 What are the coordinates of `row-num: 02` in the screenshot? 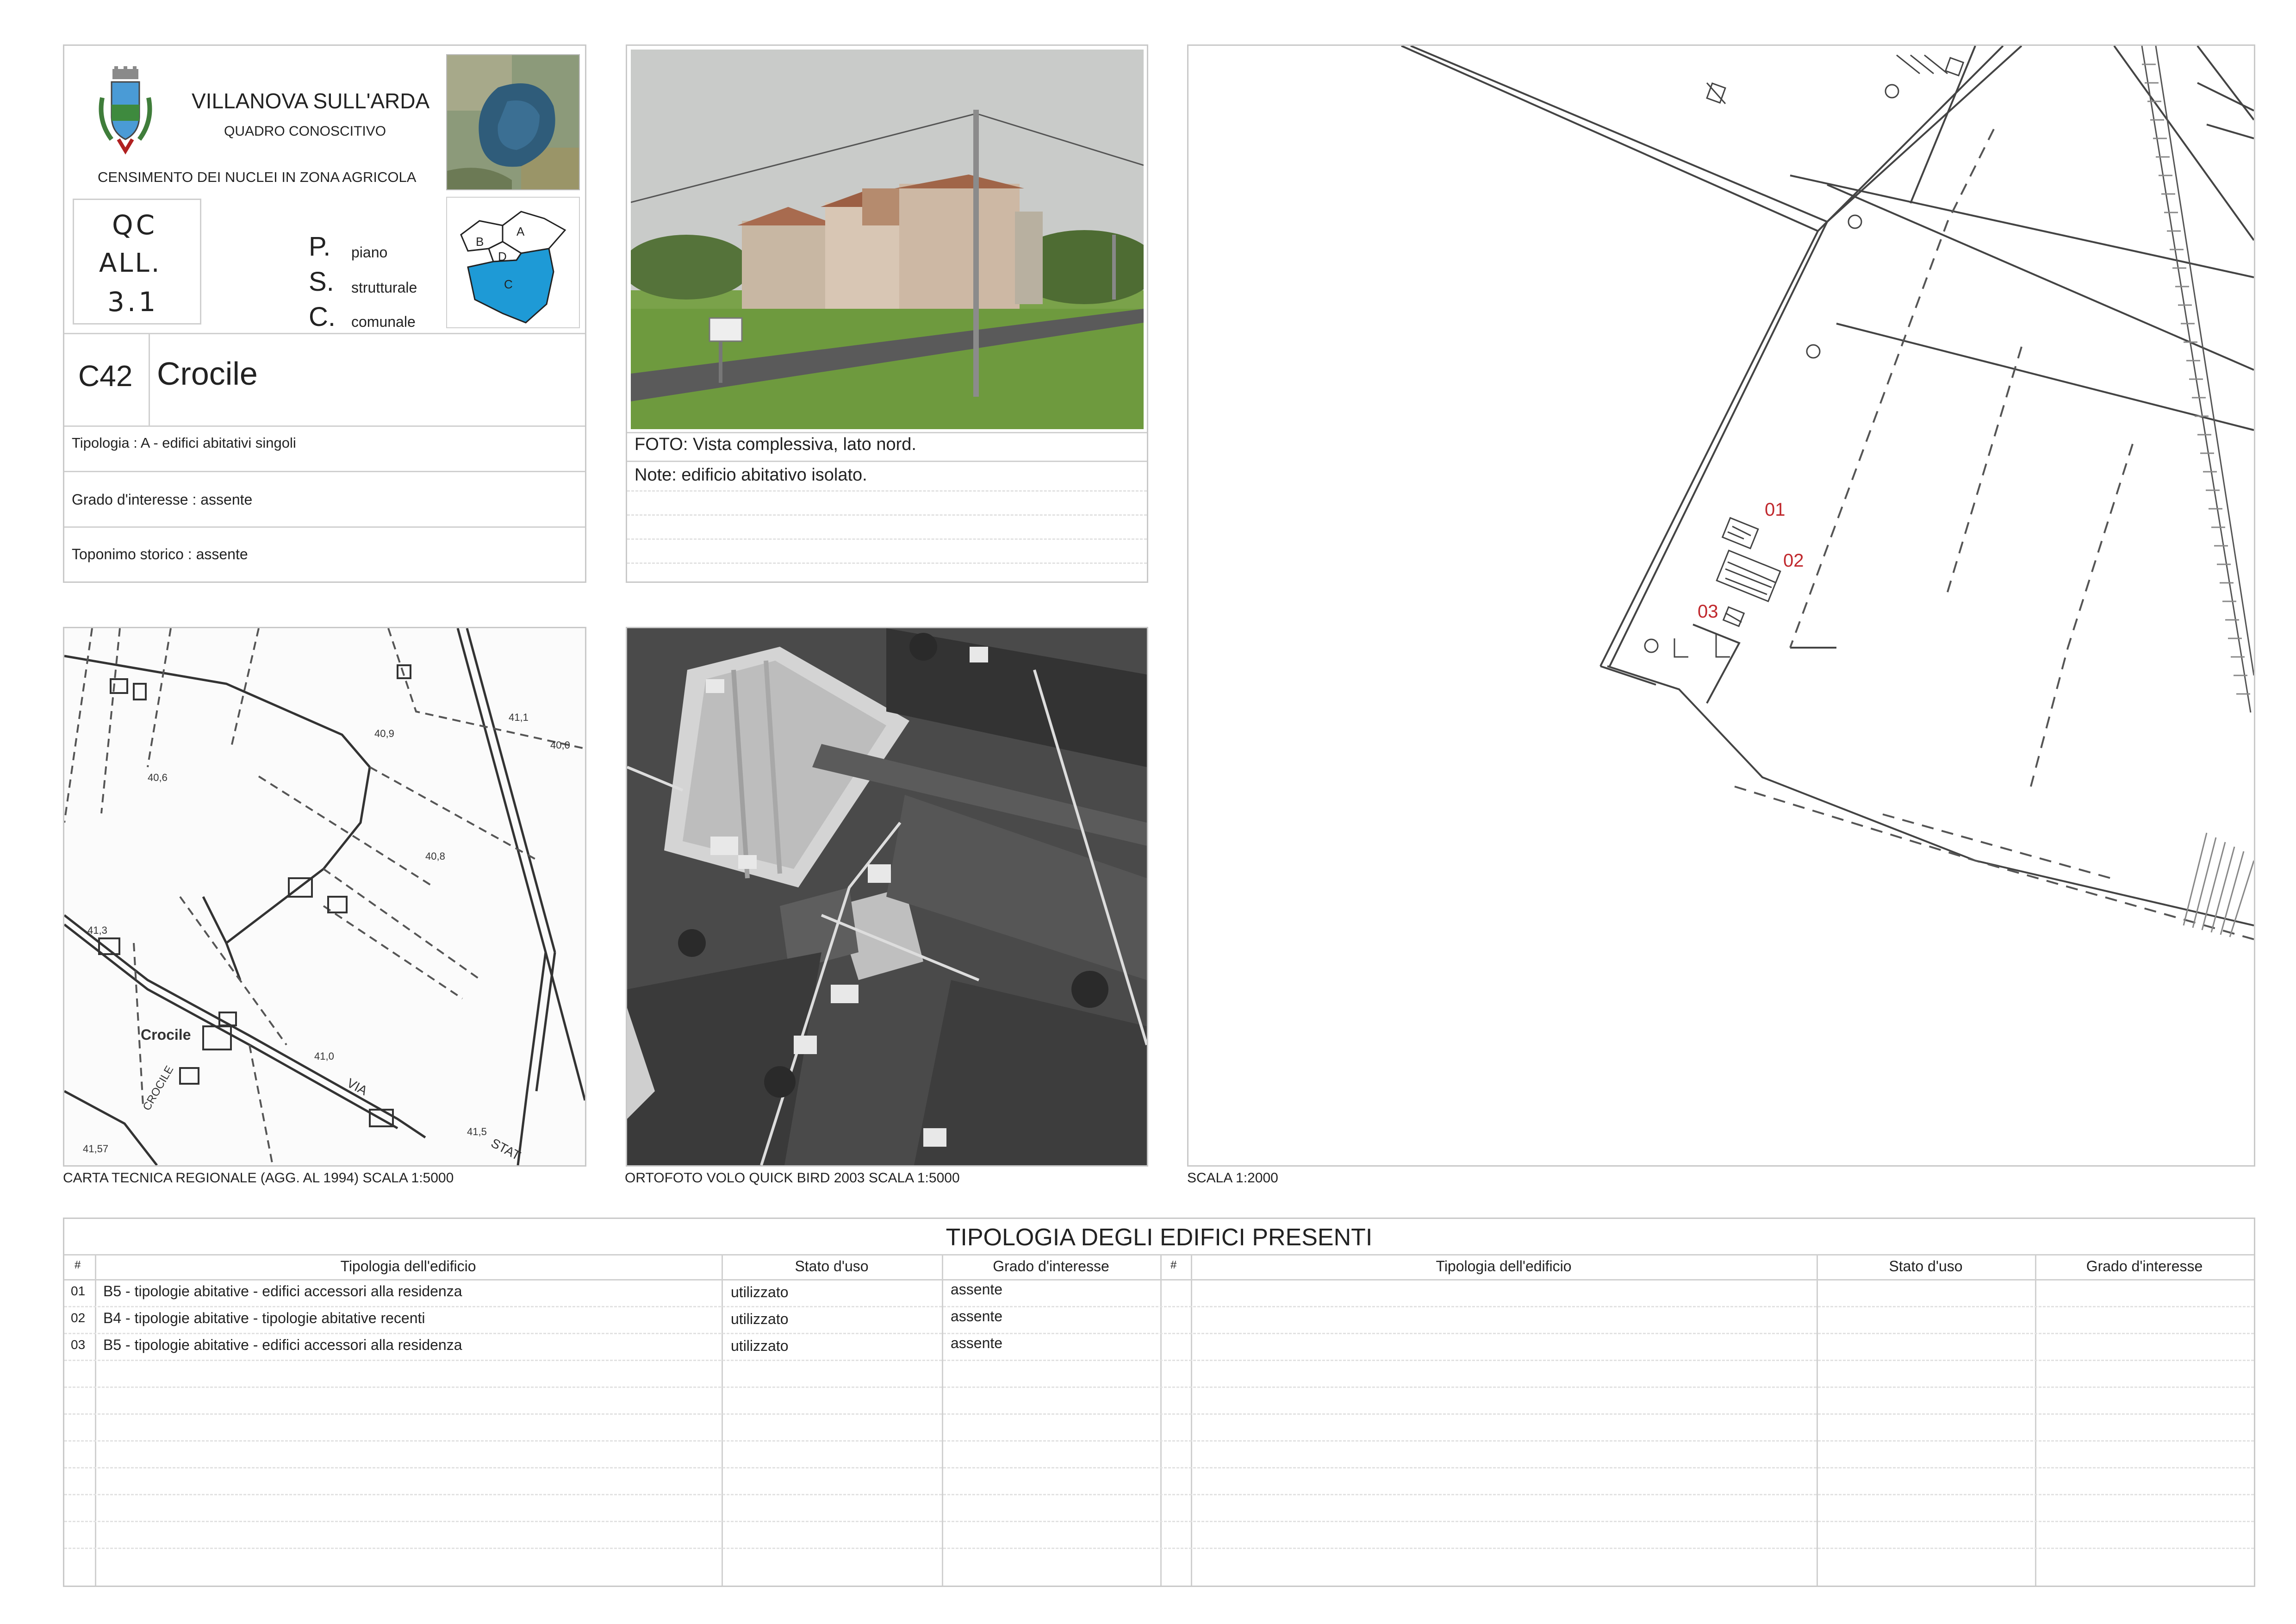 It's located at (78, 1318).